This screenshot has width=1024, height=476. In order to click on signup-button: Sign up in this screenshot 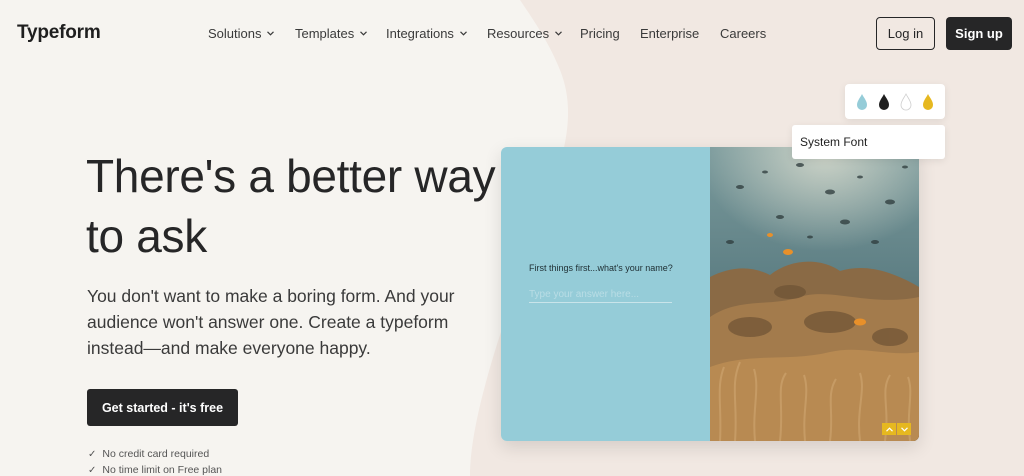, I will do `click(979, 33)`.